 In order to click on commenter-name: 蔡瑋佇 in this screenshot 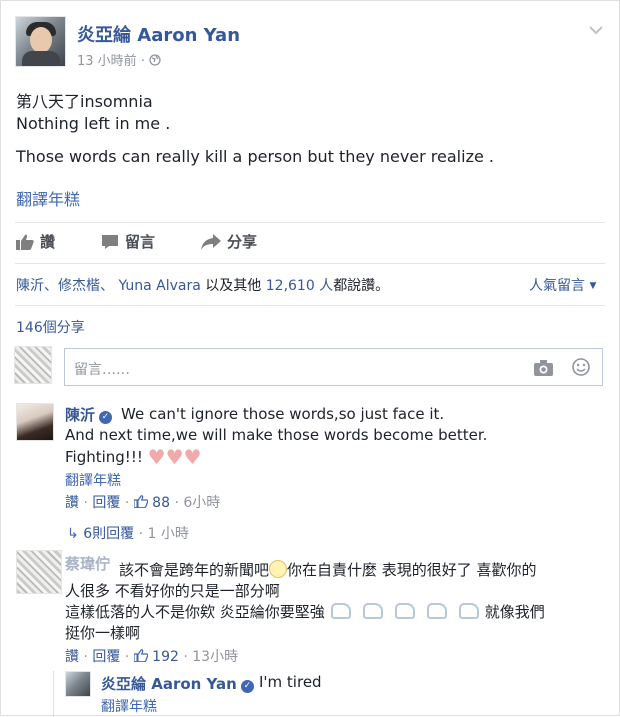, I will do `click(87, 563)`.